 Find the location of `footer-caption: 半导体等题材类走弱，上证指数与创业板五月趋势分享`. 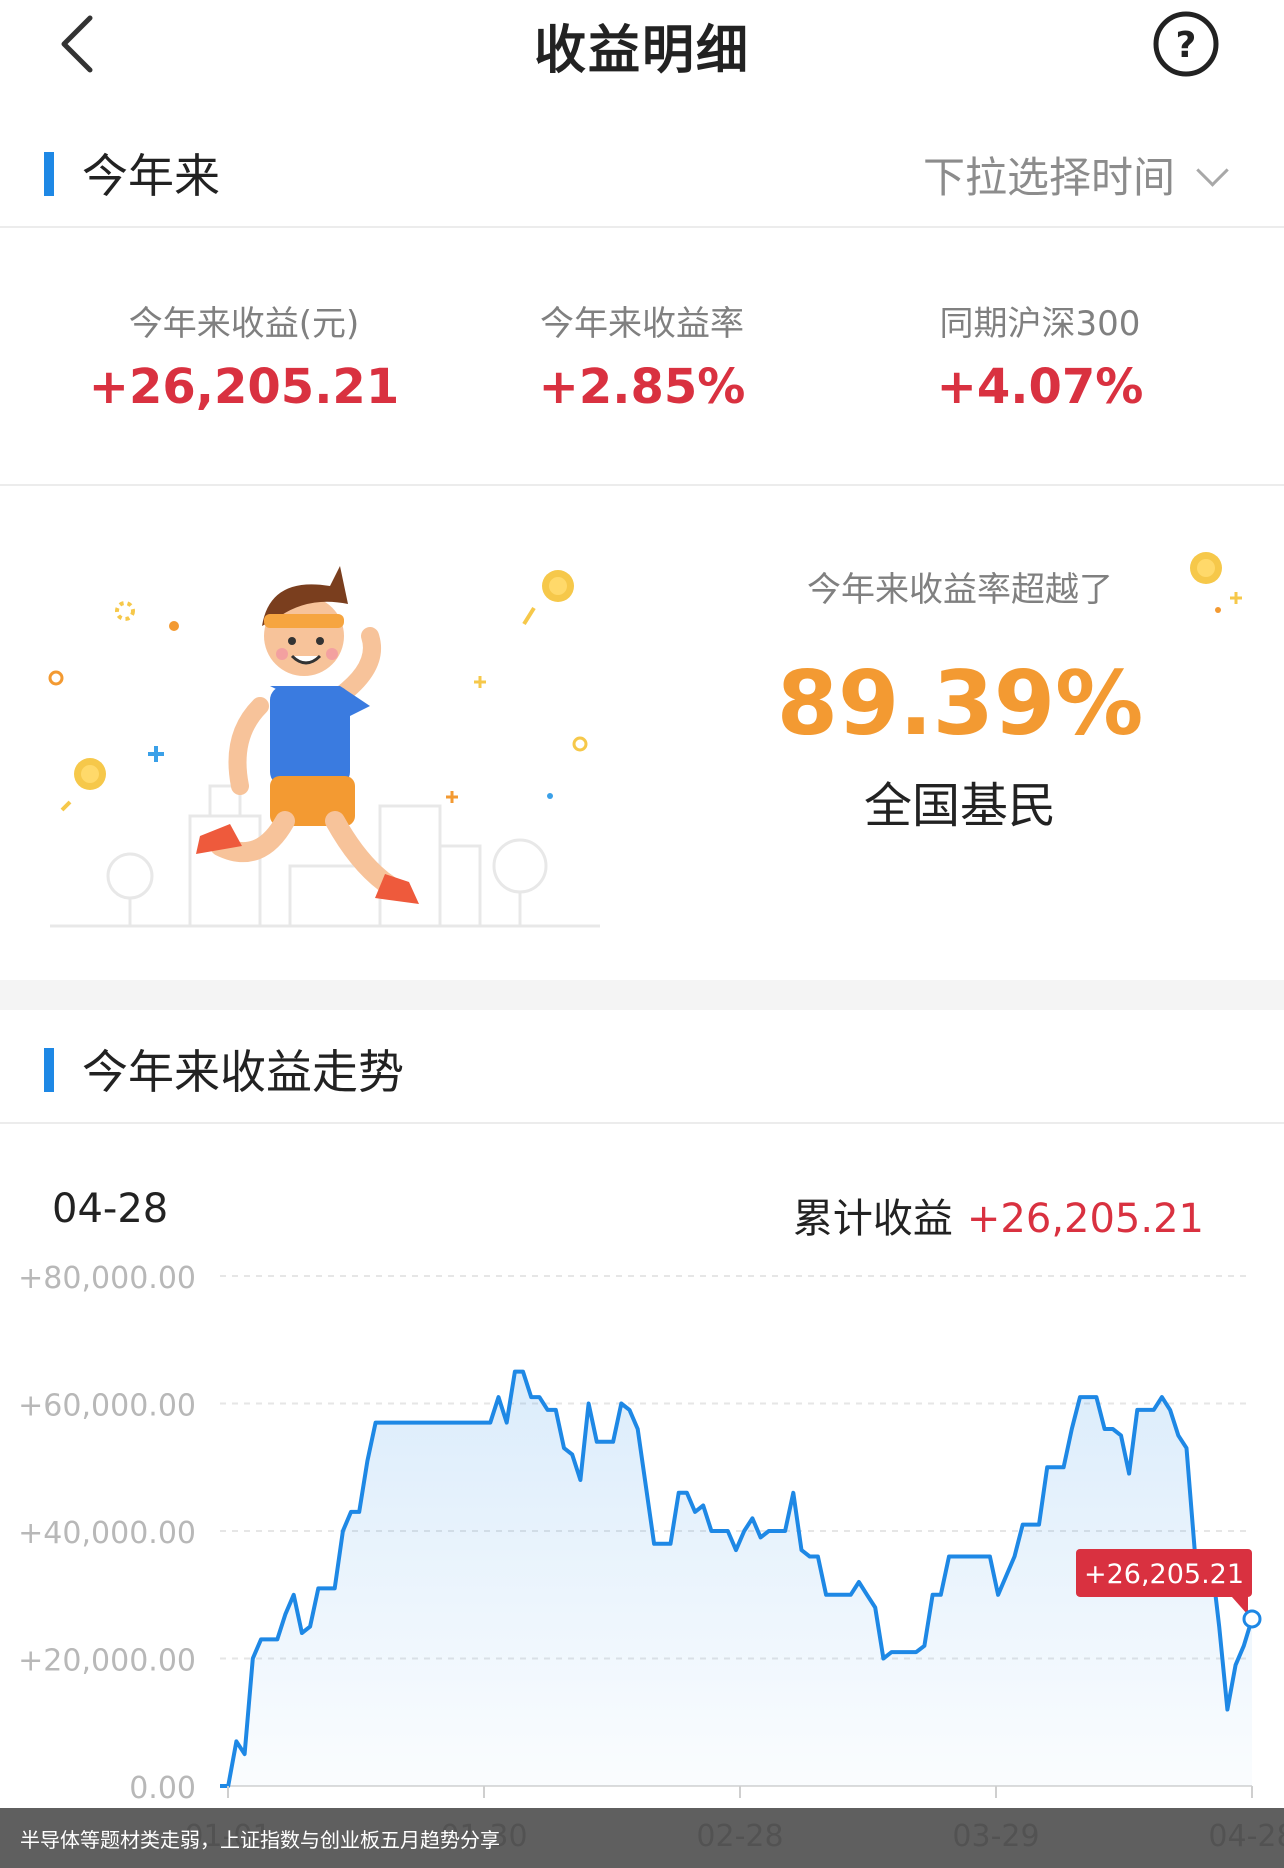

footer-caption: 半导体等题材类走弱，上证指数与创业板五月趋势分享 is located at coordinates (260, 1840).